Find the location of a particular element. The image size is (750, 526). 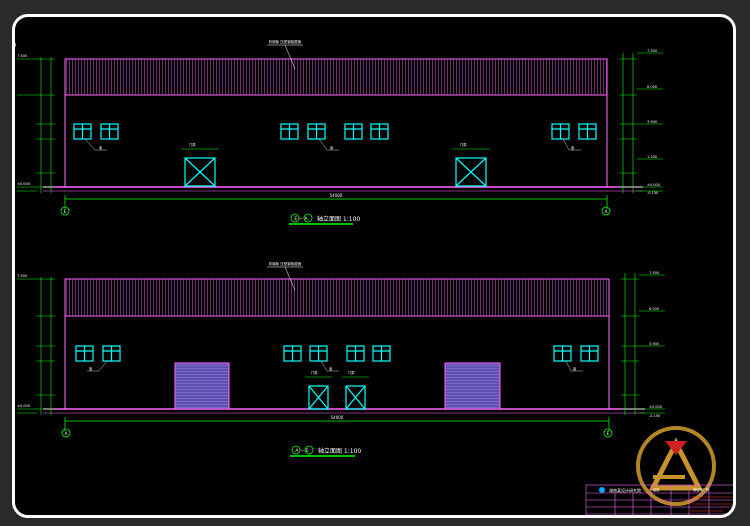

elevation-mark: 1.200 is located at coordinates (652, 157).